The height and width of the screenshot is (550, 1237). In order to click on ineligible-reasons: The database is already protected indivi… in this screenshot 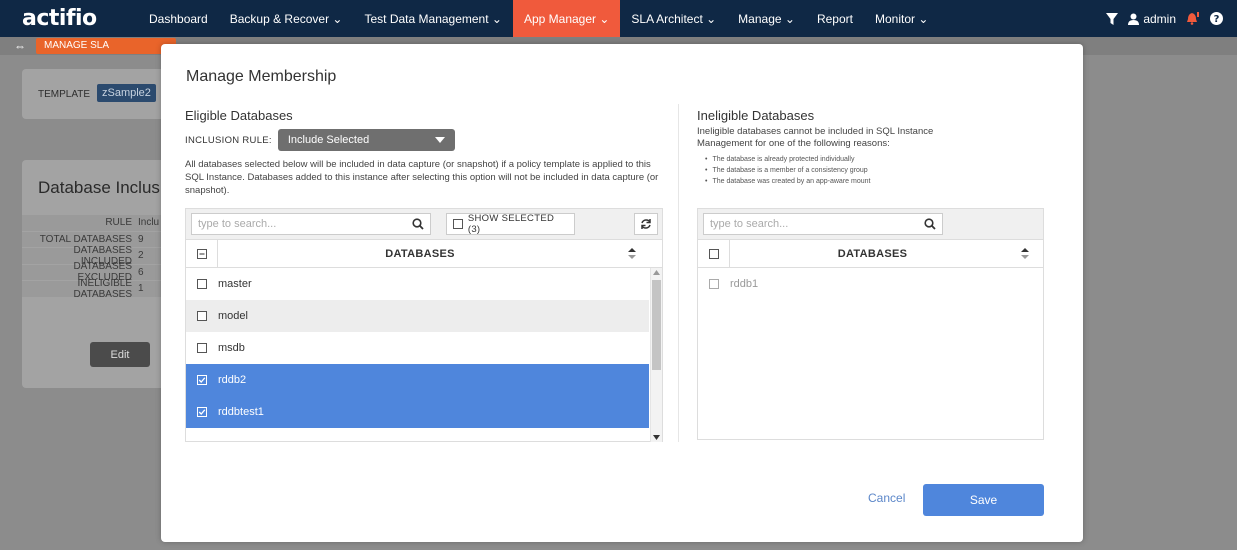, I will do `click(872, 170)`.